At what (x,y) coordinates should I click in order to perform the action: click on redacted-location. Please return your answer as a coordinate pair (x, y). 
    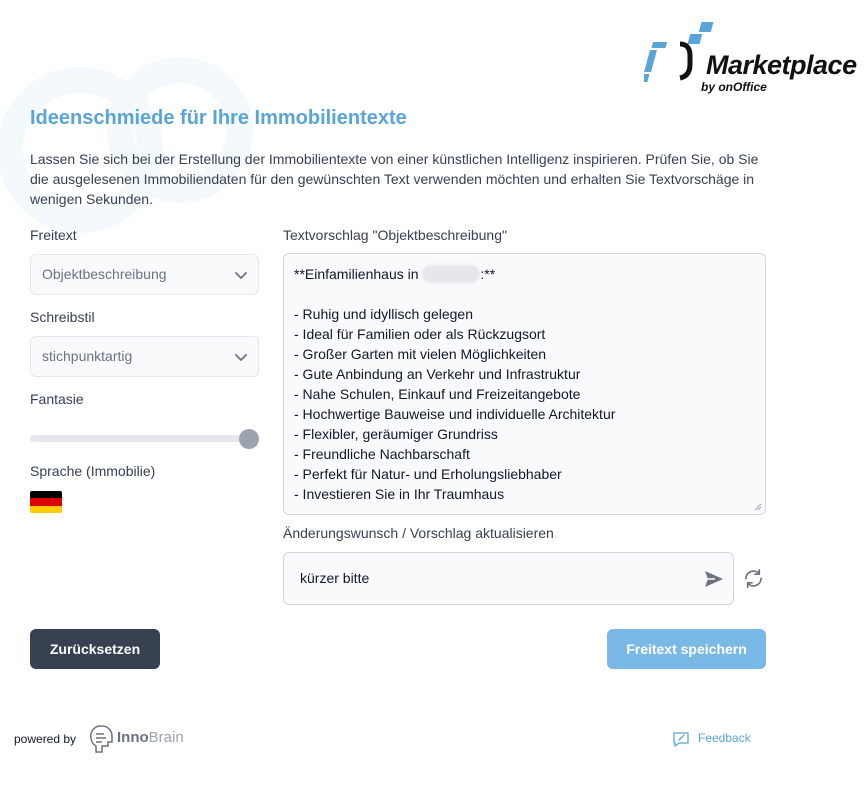
    Looking at the image, I should click on (451, 274).